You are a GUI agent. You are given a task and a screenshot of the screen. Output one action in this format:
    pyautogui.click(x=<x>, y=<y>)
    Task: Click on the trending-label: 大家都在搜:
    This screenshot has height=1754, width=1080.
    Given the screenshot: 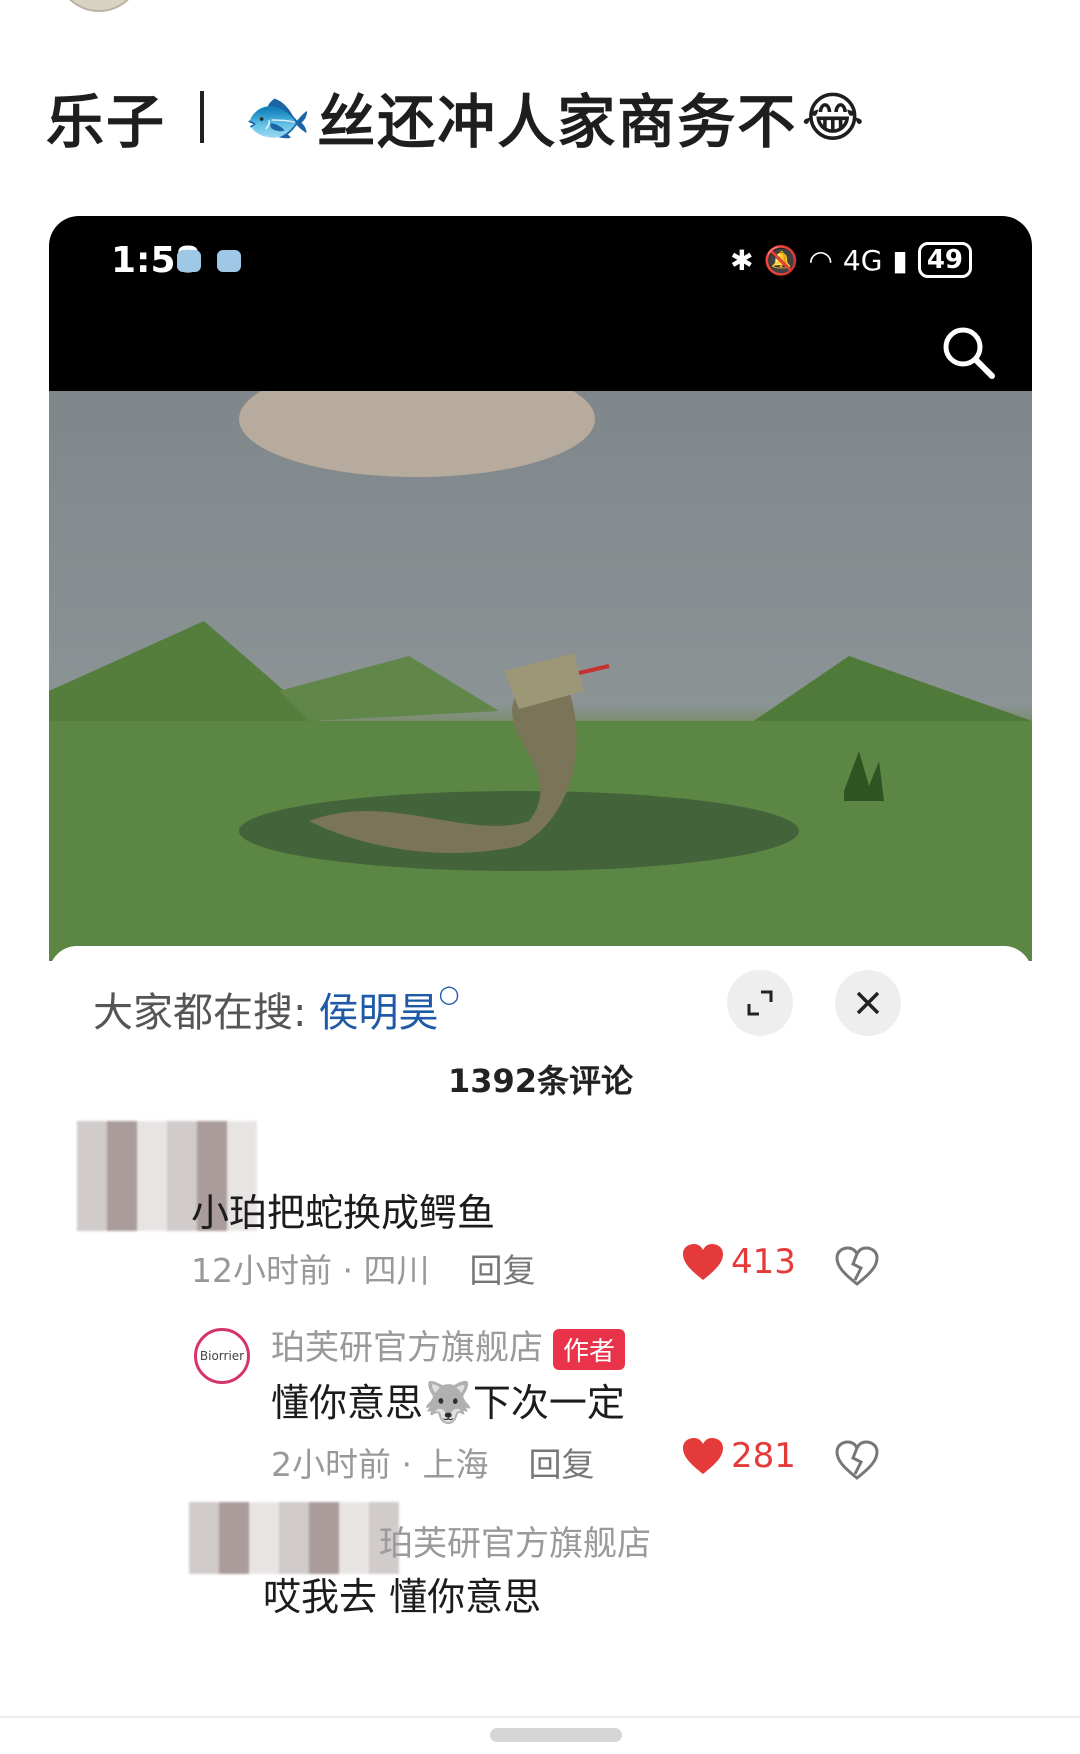 What is the action you would take?
    pyautogui.click(x=200, y=1013)
    